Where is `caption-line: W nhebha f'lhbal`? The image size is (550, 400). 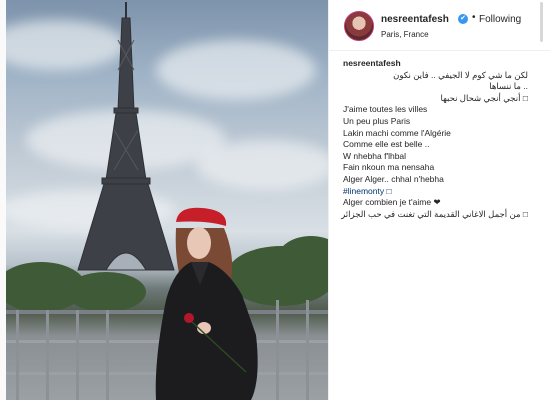
caption-line: W nhebha f'lhbal is located at coordinates (375, 155).